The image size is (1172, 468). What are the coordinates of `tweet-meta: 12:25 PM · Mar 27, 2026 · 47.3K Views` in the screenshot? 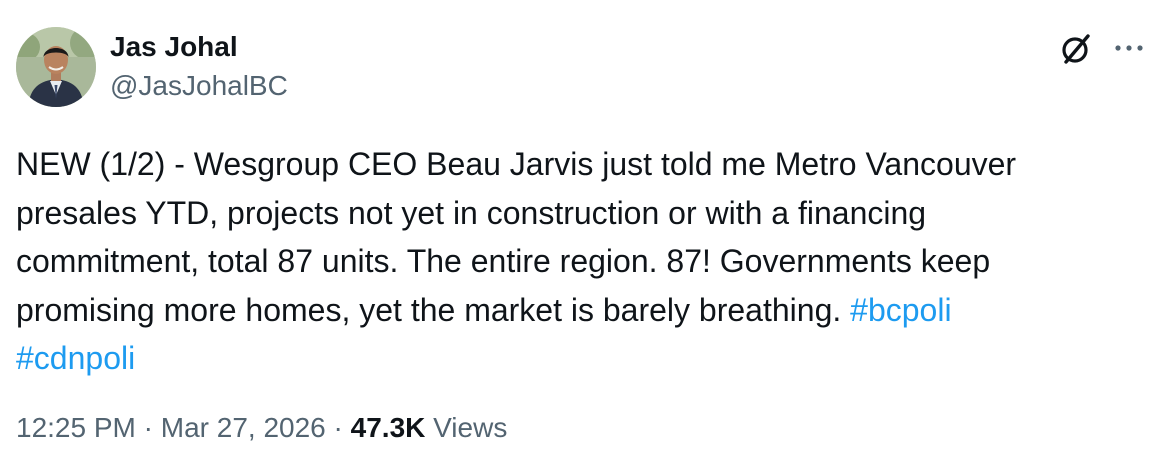 It's located at (261, 428).